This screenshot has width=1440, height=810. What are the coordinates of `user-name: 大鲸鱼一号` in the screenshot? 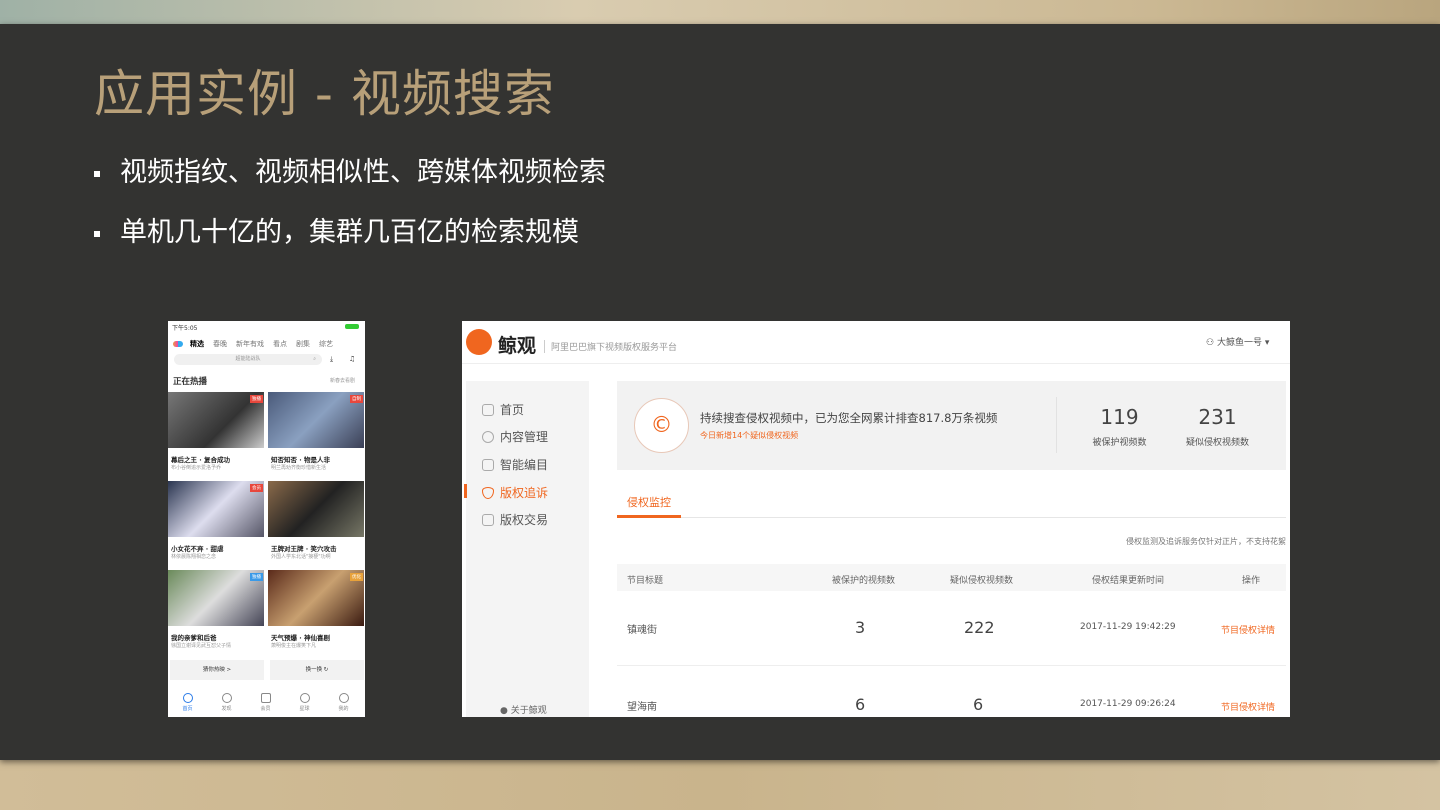 It's located at (1239, 343).